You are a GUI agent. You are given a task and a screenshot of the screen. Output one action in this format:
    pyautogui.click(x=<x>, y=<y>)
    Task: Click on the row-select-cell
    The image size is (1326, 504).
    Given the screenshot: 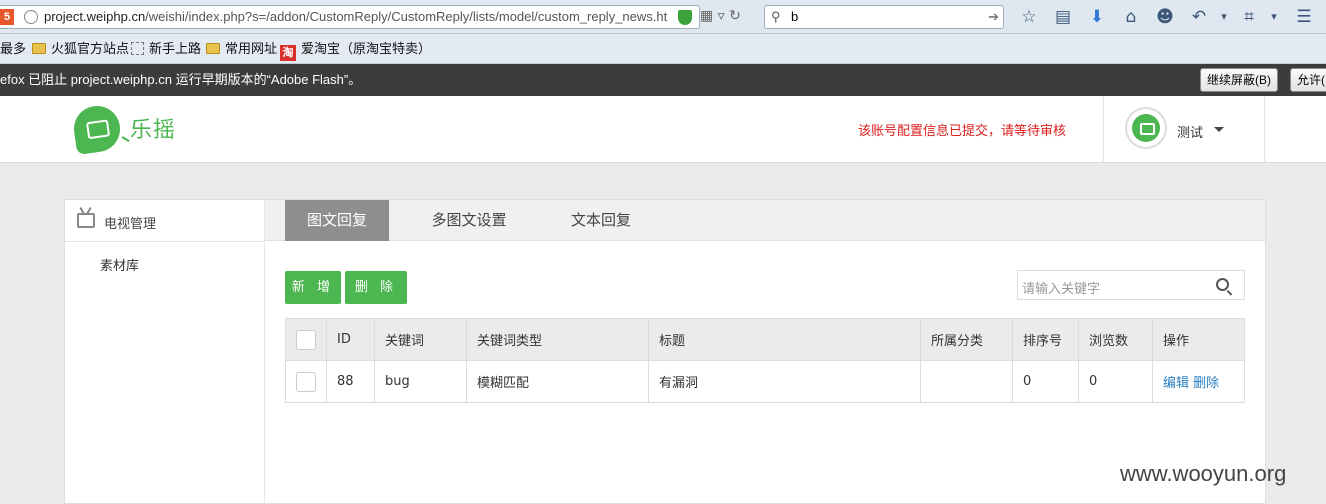 What is the action you would take?
    pyautogui.click(x=306, y=381)
    